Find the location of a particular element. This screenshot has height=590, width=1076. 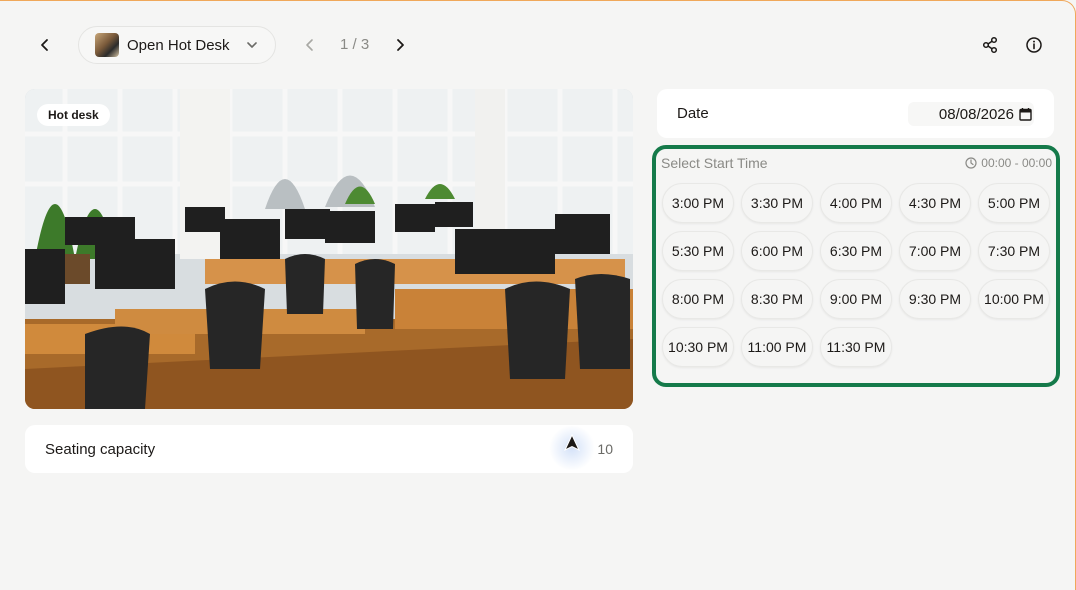

time-slot-button: 6:30 PM is located at coordinates (856, 251).